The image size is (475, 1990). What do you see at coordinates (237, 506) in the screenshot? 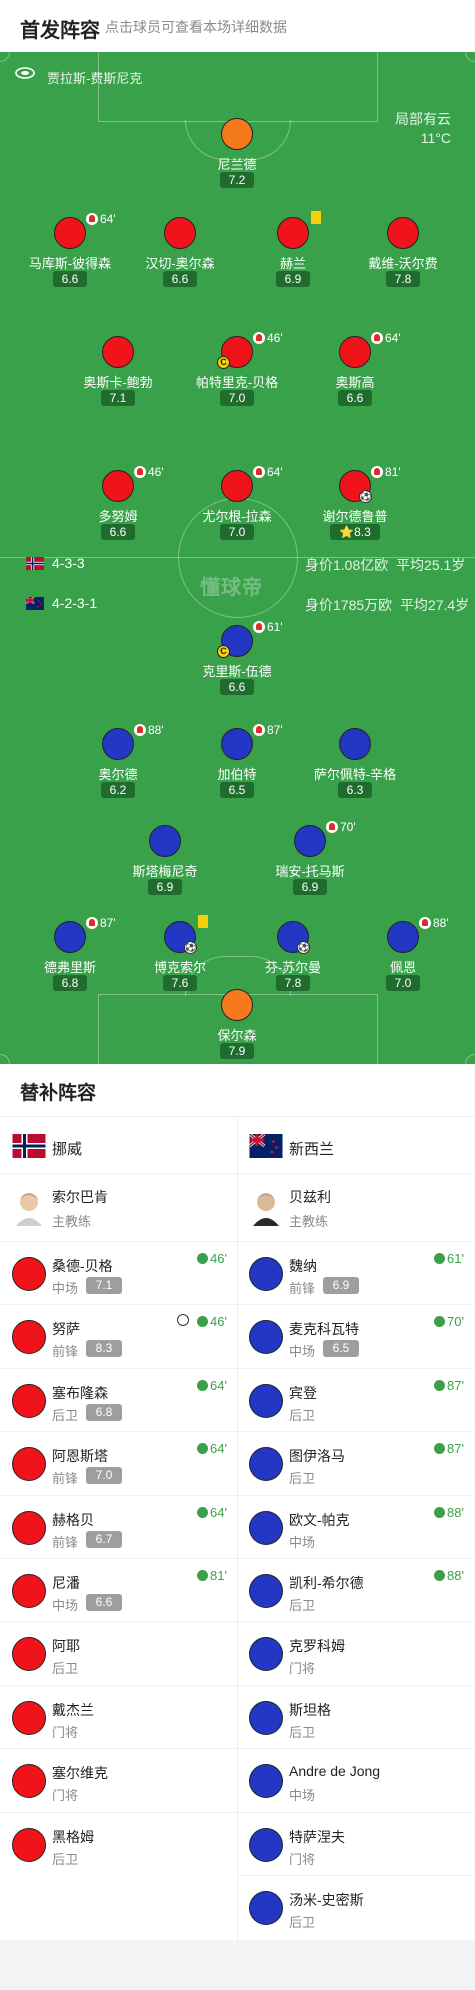
I see `player-marker: 64' 尤尔根-拉森 7.0` at bounding box center [237, 506].